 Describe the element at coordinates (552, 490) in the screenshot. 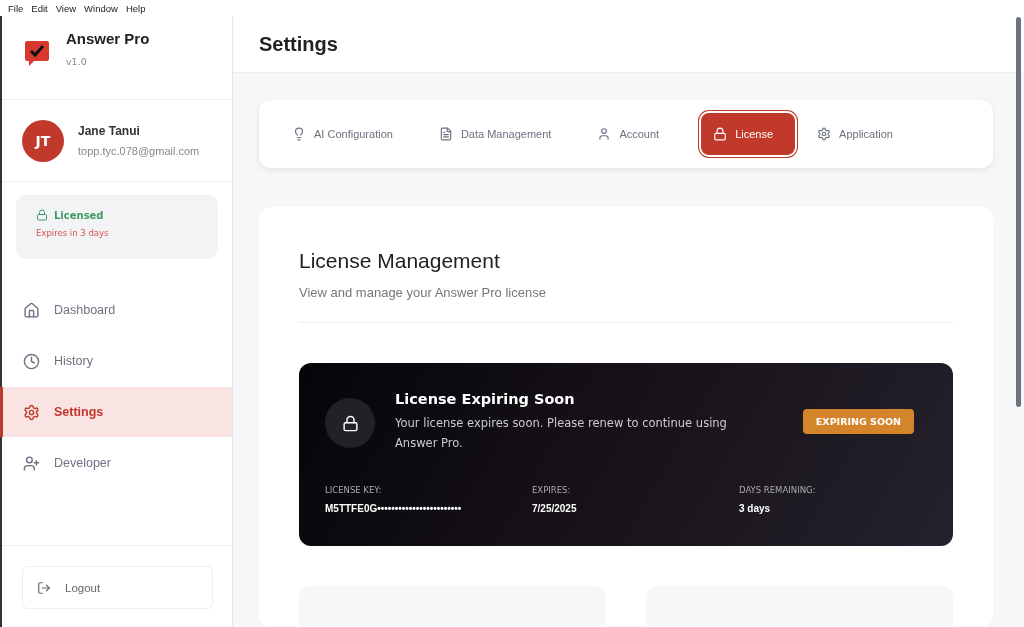

I see `field-label: EXPIRES:` at that location.